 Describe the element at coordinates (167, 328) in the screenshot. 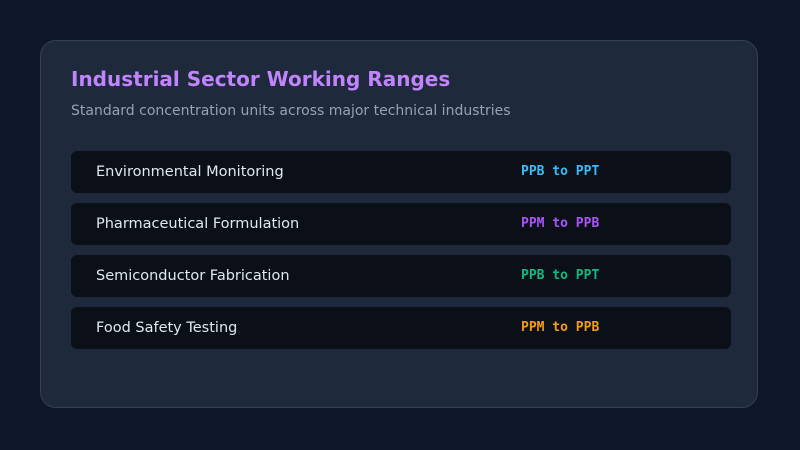

I see `sector-label: Food Safety Testing` at that location.